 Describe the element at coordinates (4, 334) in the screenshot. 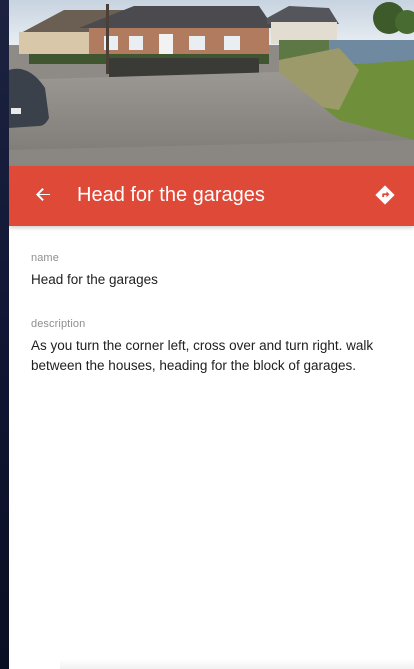

I see `left-edge-strip` at that location.